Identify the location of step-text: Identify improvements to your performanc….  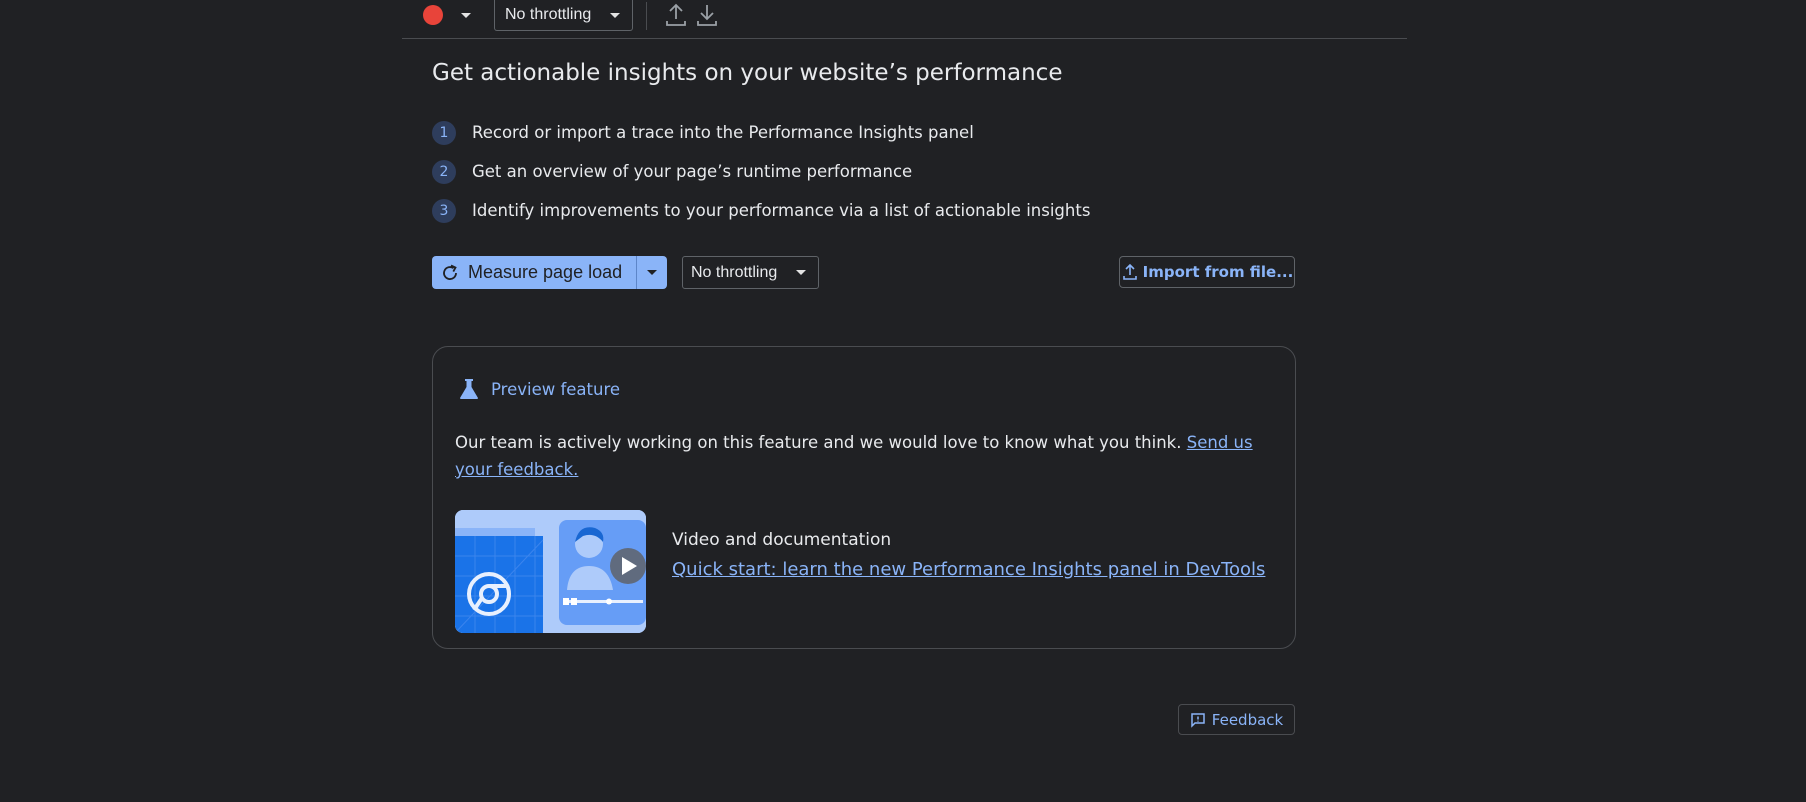
(781, 210).